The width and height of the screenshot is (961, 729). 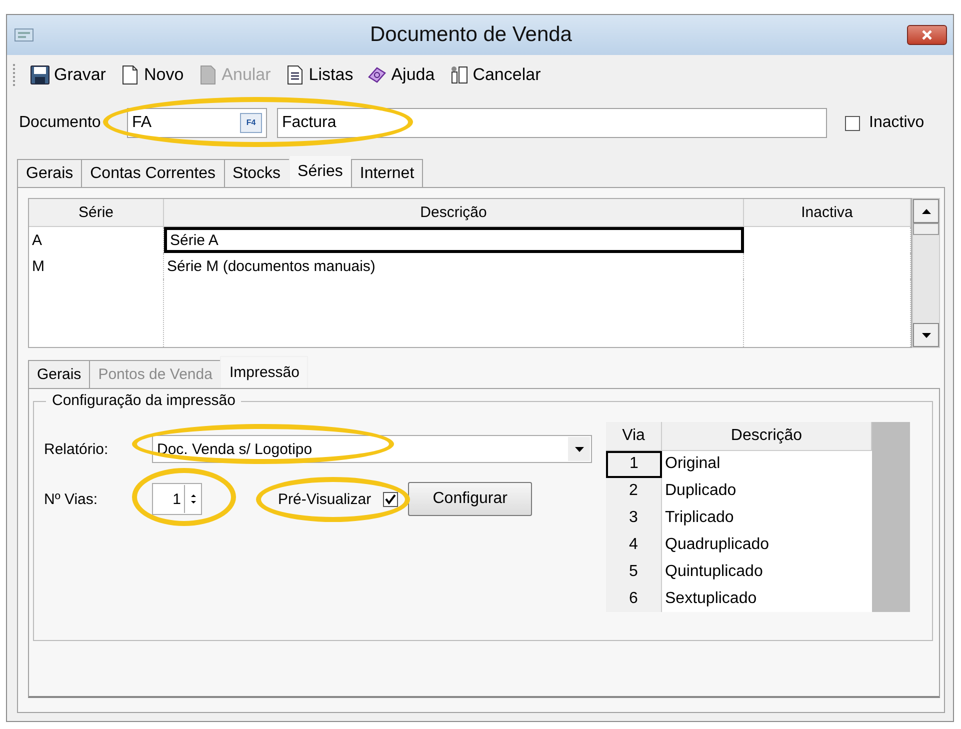 I want to click on tab: Séries, so click(x=320, y=171).